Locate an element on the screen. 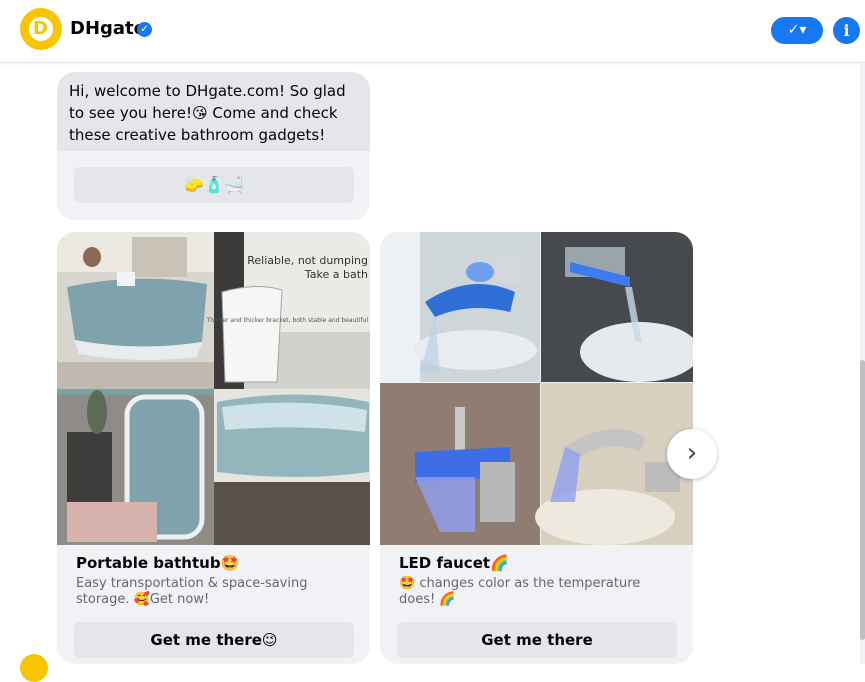 The image size is (865, 682). dhgate-logo-avatar: D is located at coordinates (41, 29).